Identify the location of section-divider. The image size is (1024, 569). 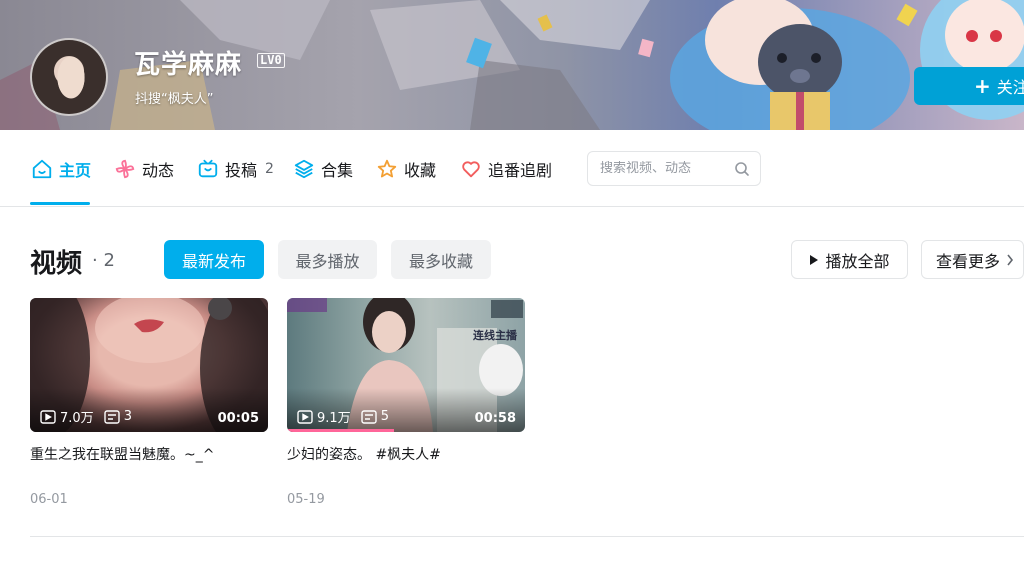
(527, 536).